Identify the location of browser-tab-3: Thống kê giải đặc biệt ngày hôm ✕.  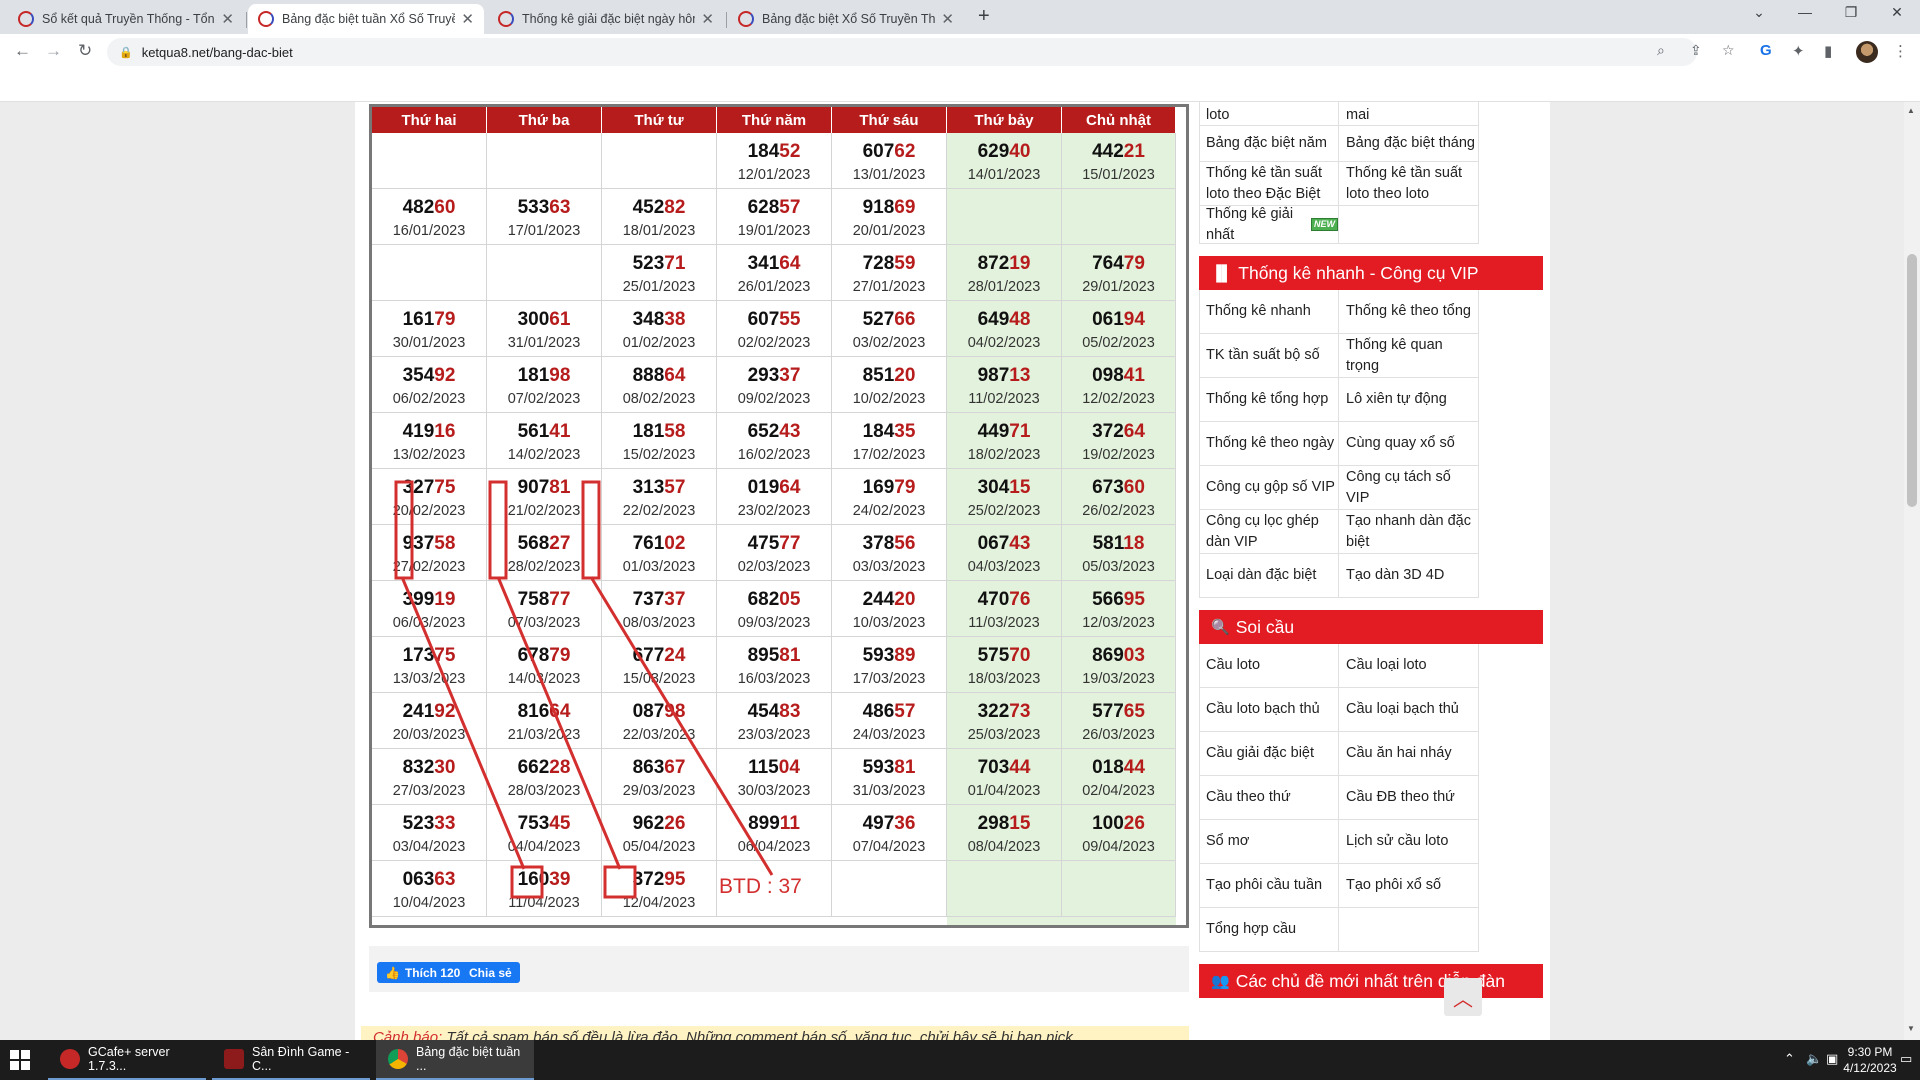
(606, 19).